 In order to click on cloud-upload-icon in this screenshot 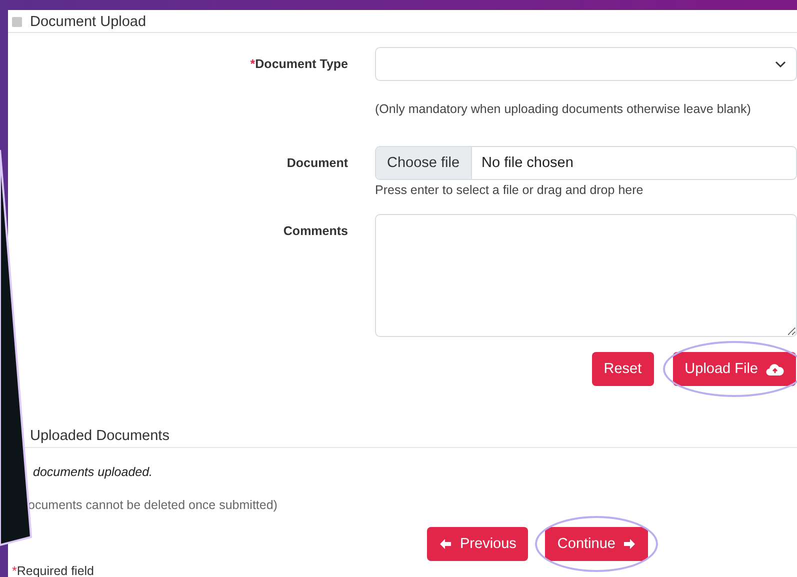, I will do `click(775, 369)`.